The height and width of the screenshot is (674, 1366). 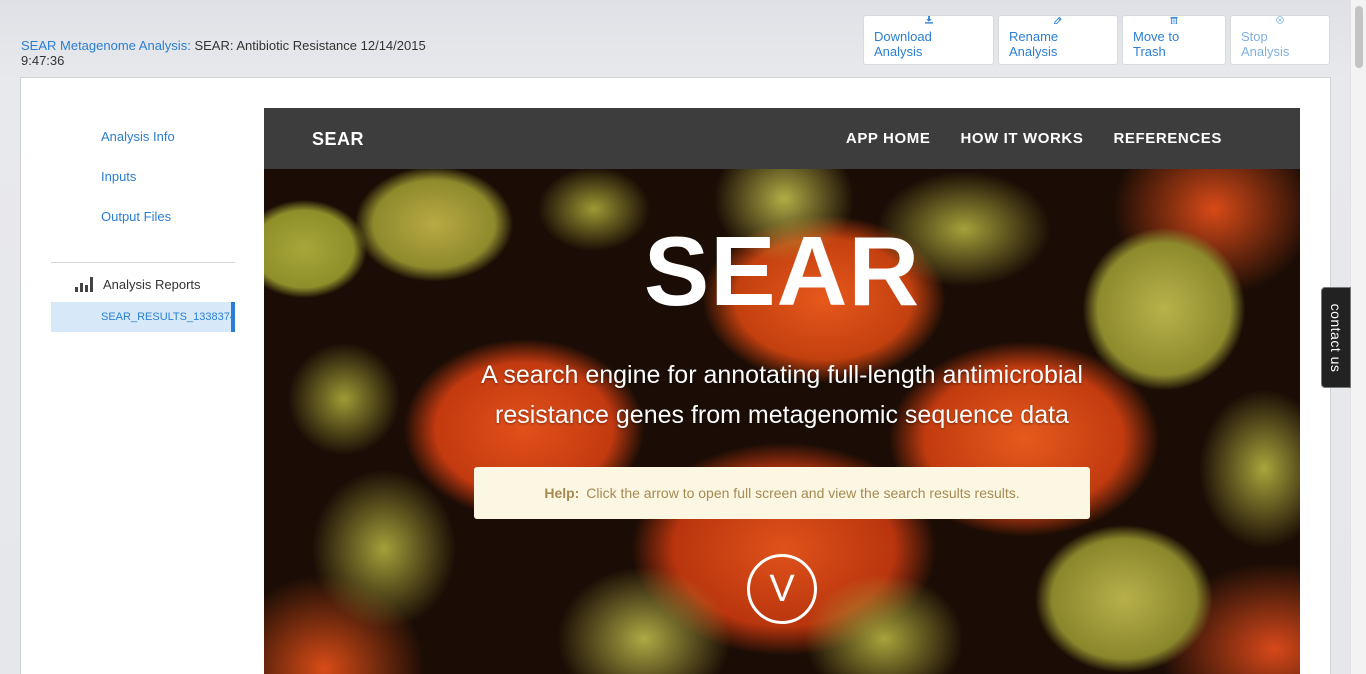 I want to click on scrollbar-thumb, so click(x=1359, y=37).